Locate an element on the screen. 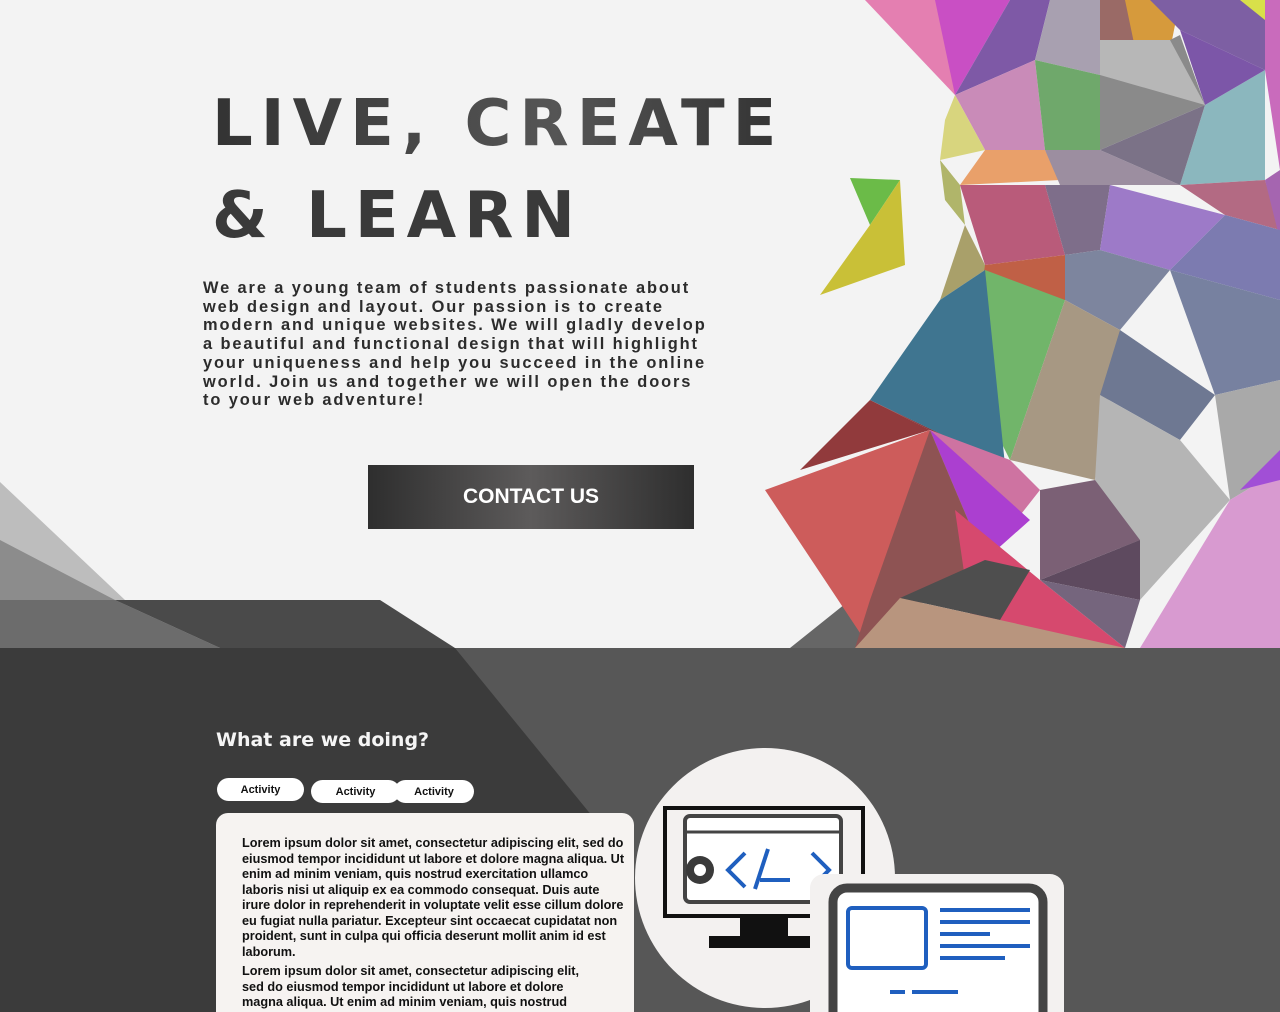 Image resolution: width=1280 pixels, height=1012 pixels. headline-line-2: & LEARN is located at coordinates (397, 216).